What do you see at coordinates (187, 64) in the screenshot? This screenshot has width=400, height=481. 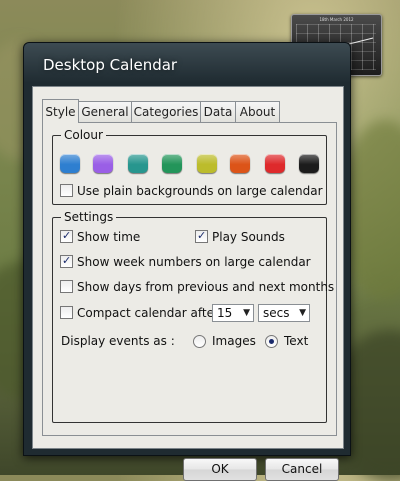 I see `title-bar: Desktop Calendar` at bounding box center [187, 64].